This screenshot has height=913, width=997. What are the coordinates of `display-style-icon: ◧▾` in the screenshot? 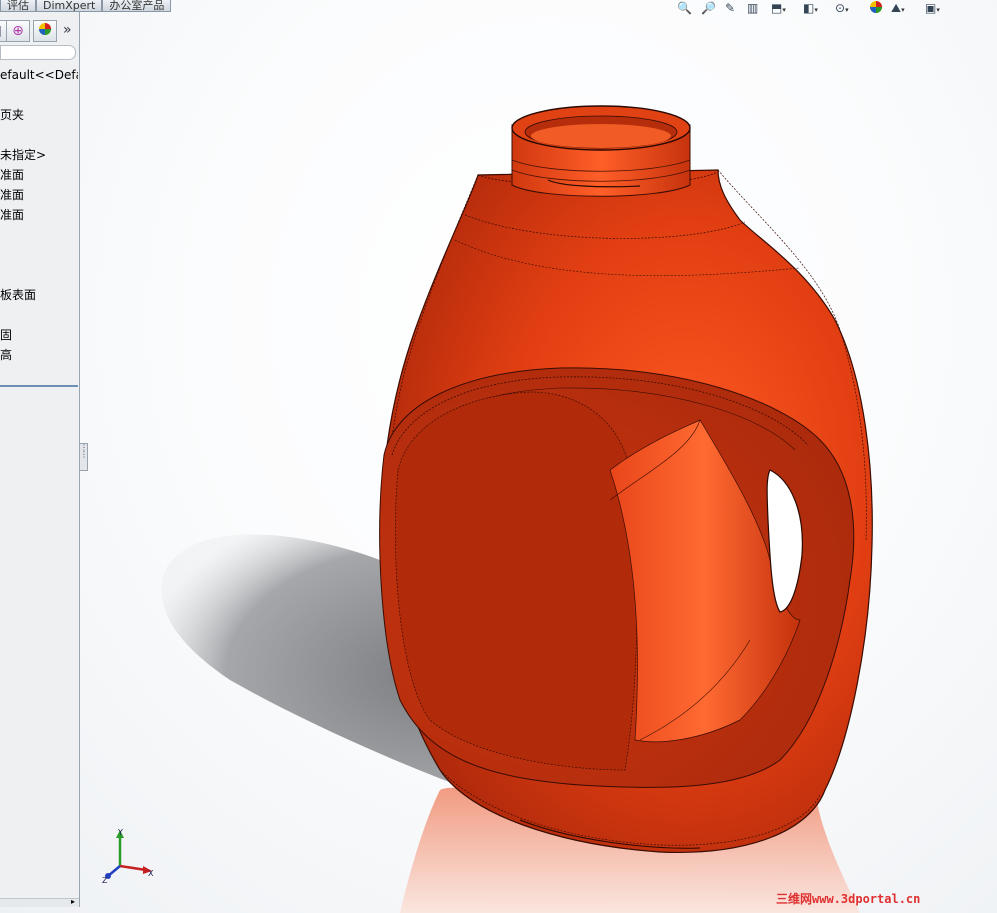 It's located at (810, 8).